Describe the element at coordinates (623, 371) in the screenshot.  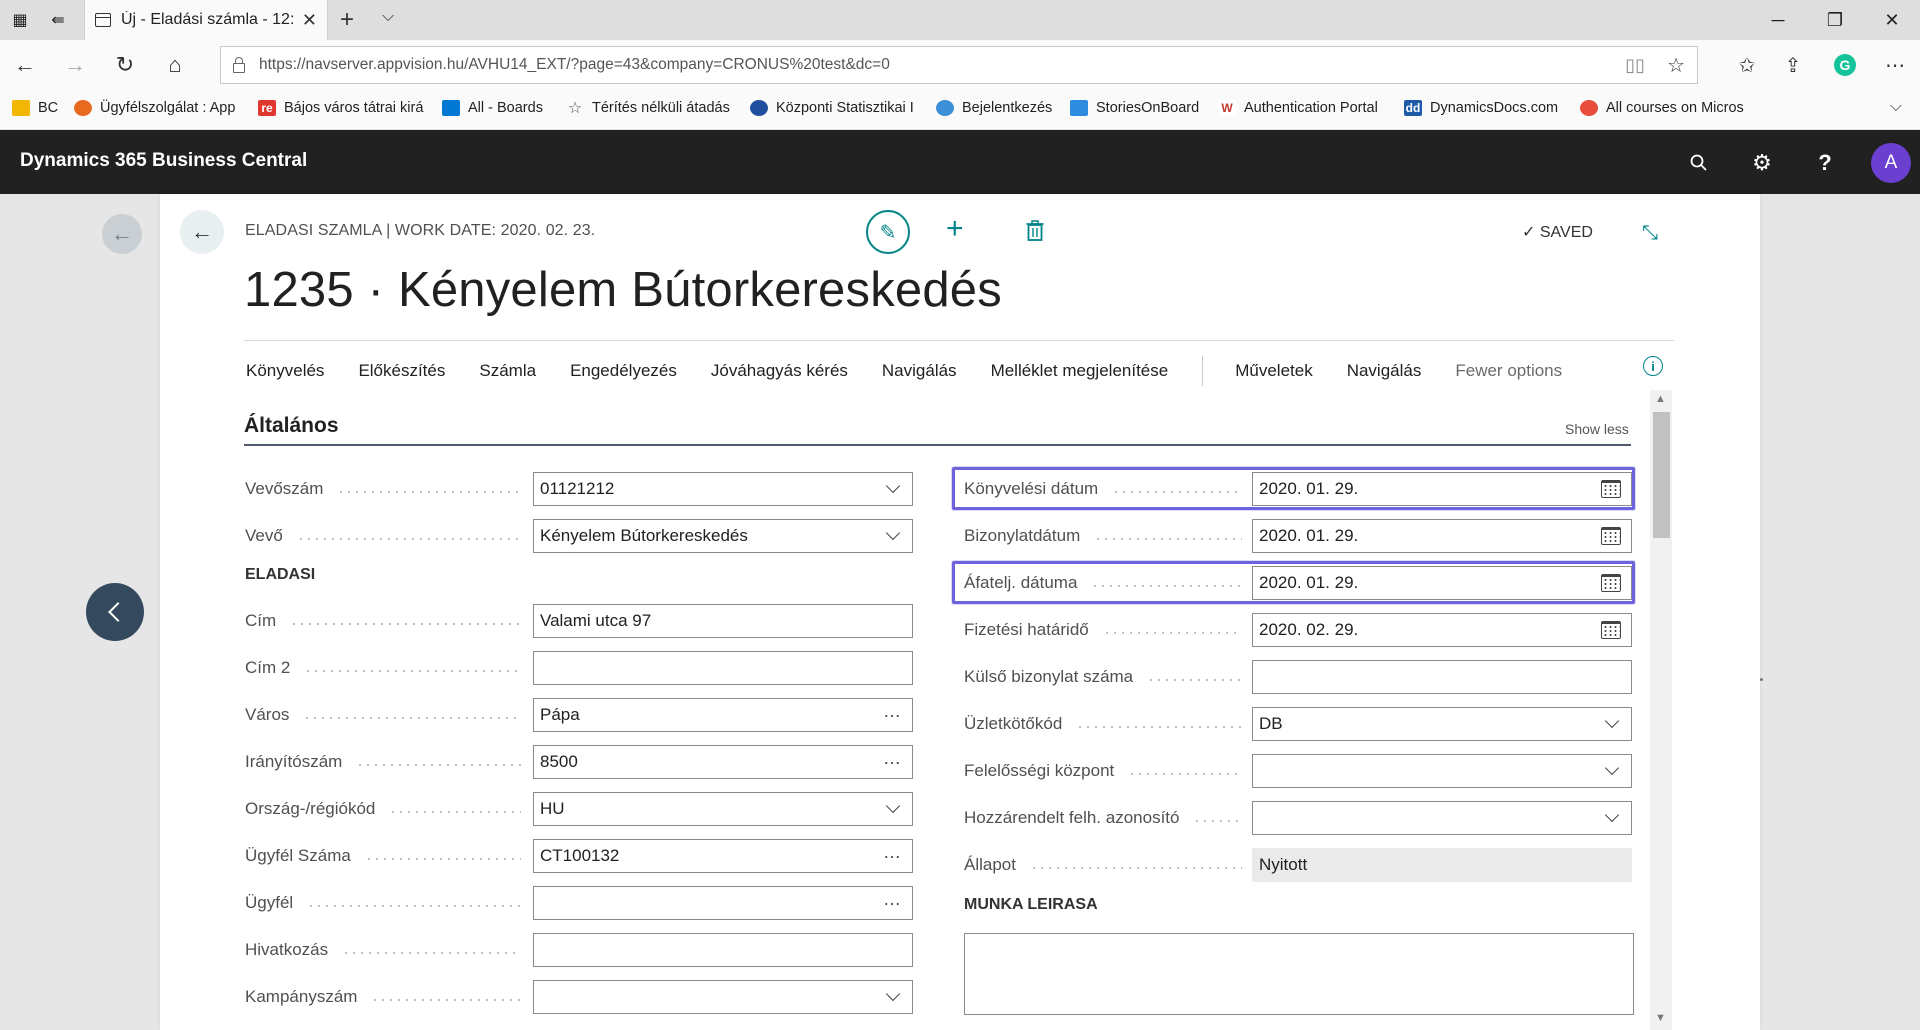
I see `action-engedelyezes: Engedélyezés` at that location.